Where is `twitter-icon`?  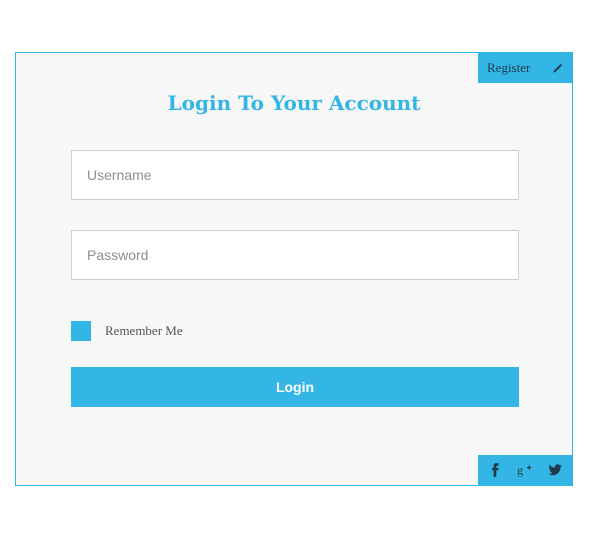
twitter-icon is located at coordinates (555, 470).